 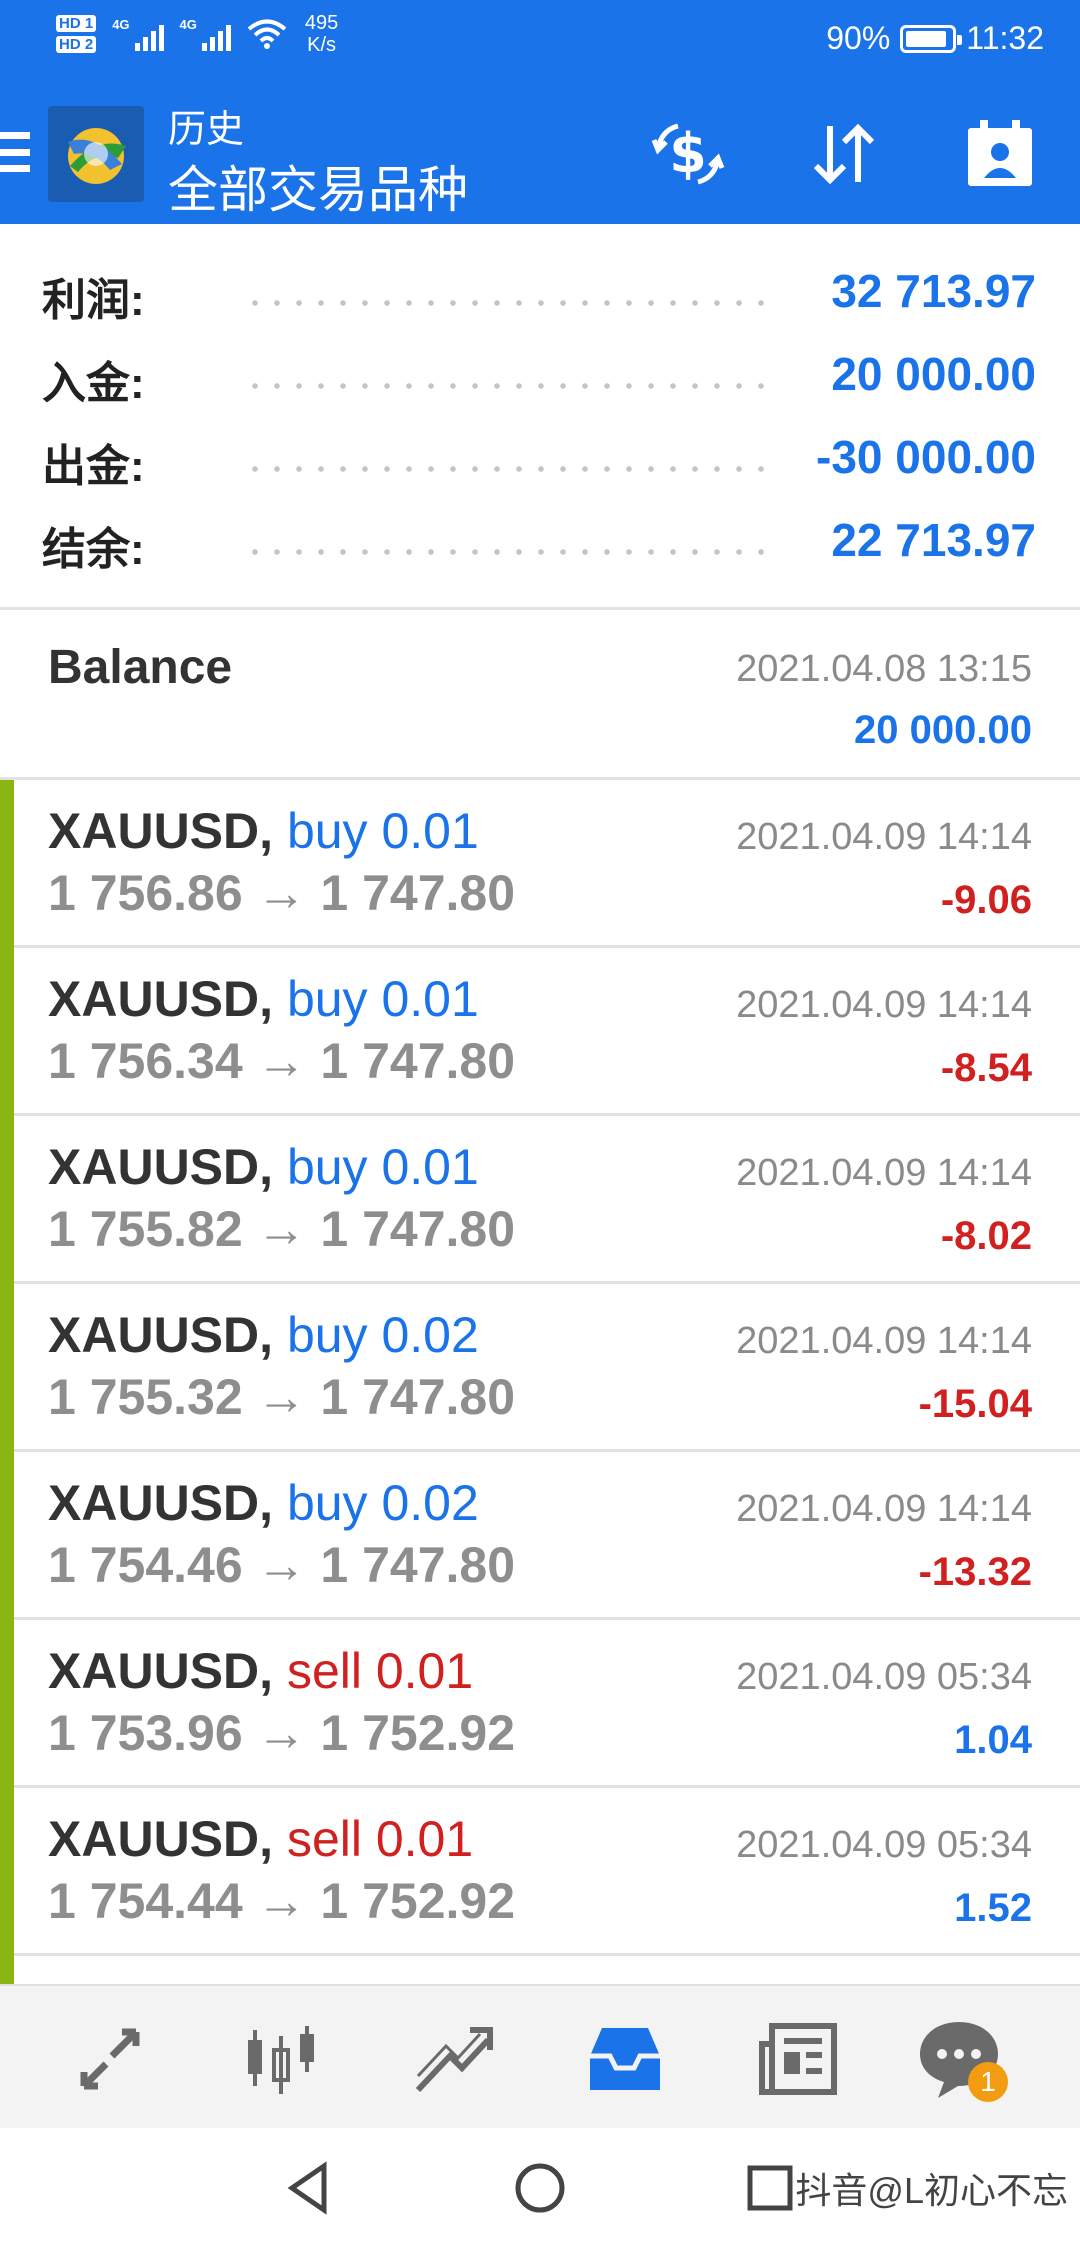 I want to click on trade-prices: 1 755.32 → 1 747.80, so click(x=282, y=1397).